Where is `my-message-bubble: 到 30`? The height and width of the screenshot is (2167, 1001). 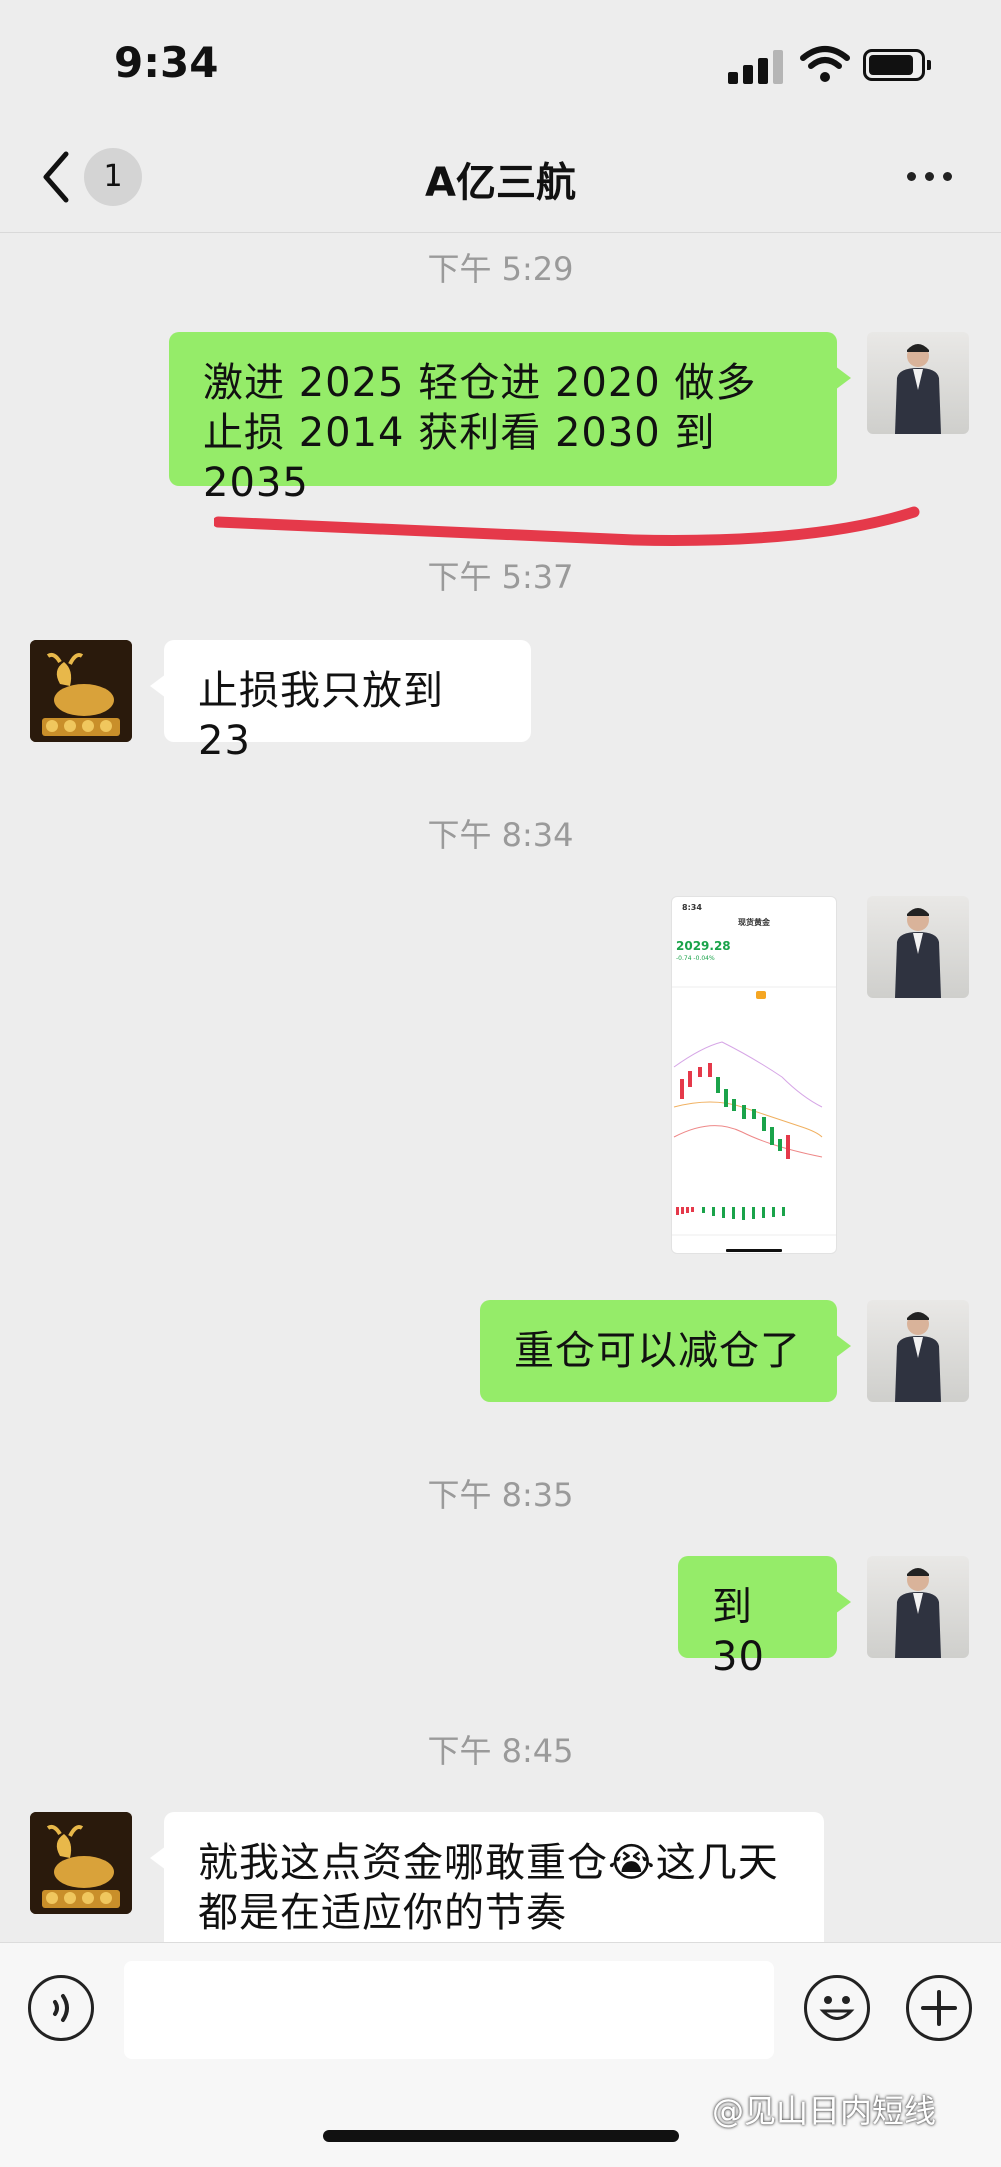
my-message-bubble: 到 30 is located at coordinates (764, 1618).